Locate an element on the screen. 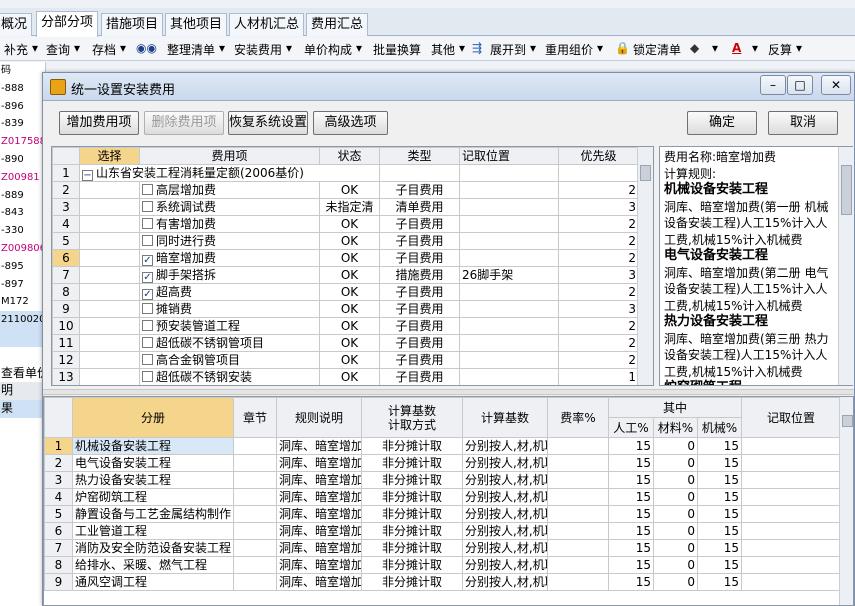  volume-row: 8给排水、采暖、燃气工程 洞库、暗室增加非分摊计取分别按人,材,机取费 15015 is located at coordinates (442, 565).